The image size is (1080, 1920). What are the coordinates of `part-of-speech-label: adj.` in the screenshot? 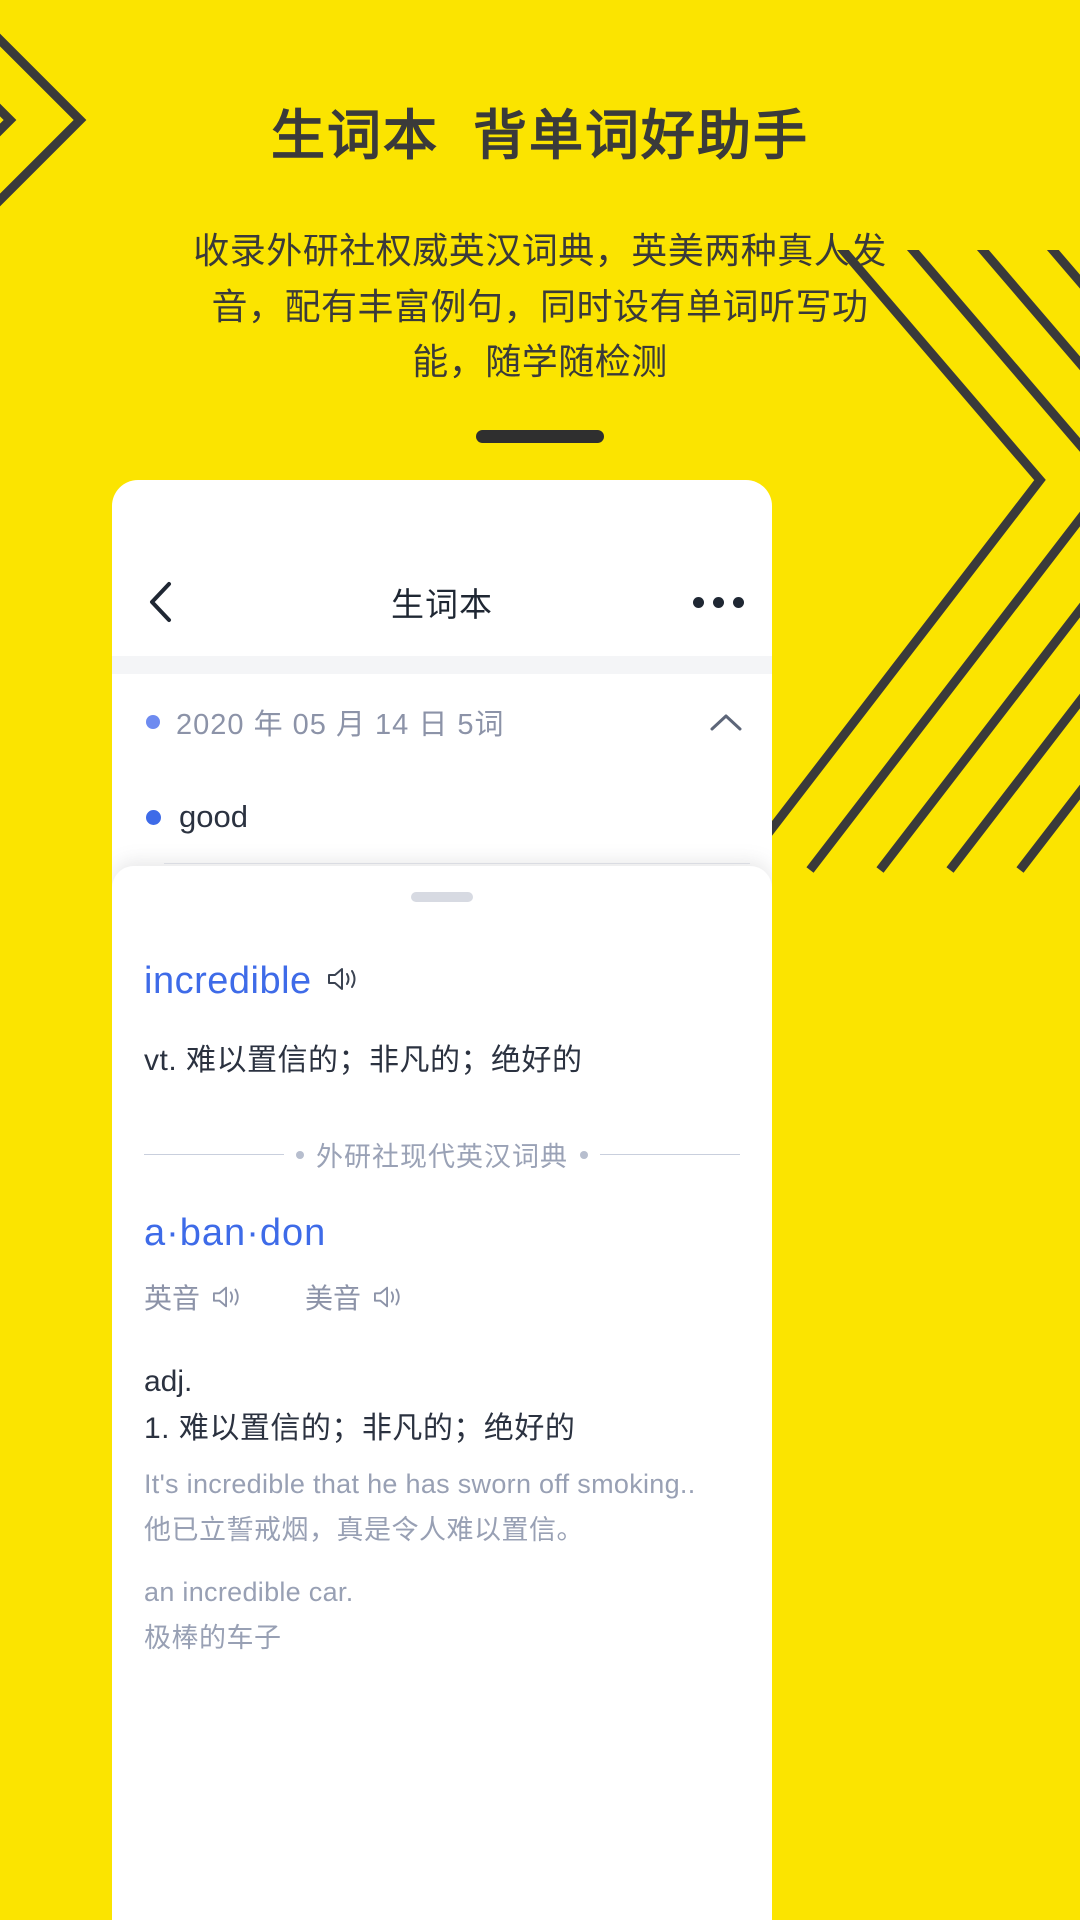 It's located at (168, 1381).